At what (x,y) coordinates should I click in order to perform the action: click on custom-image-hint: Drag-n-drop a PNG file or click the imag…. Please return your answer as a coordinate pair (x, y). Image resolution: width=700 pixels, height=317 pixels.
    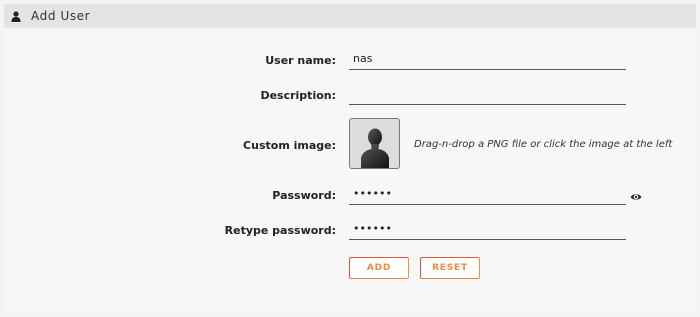
    Looking at the image, I should click on (543, 144).